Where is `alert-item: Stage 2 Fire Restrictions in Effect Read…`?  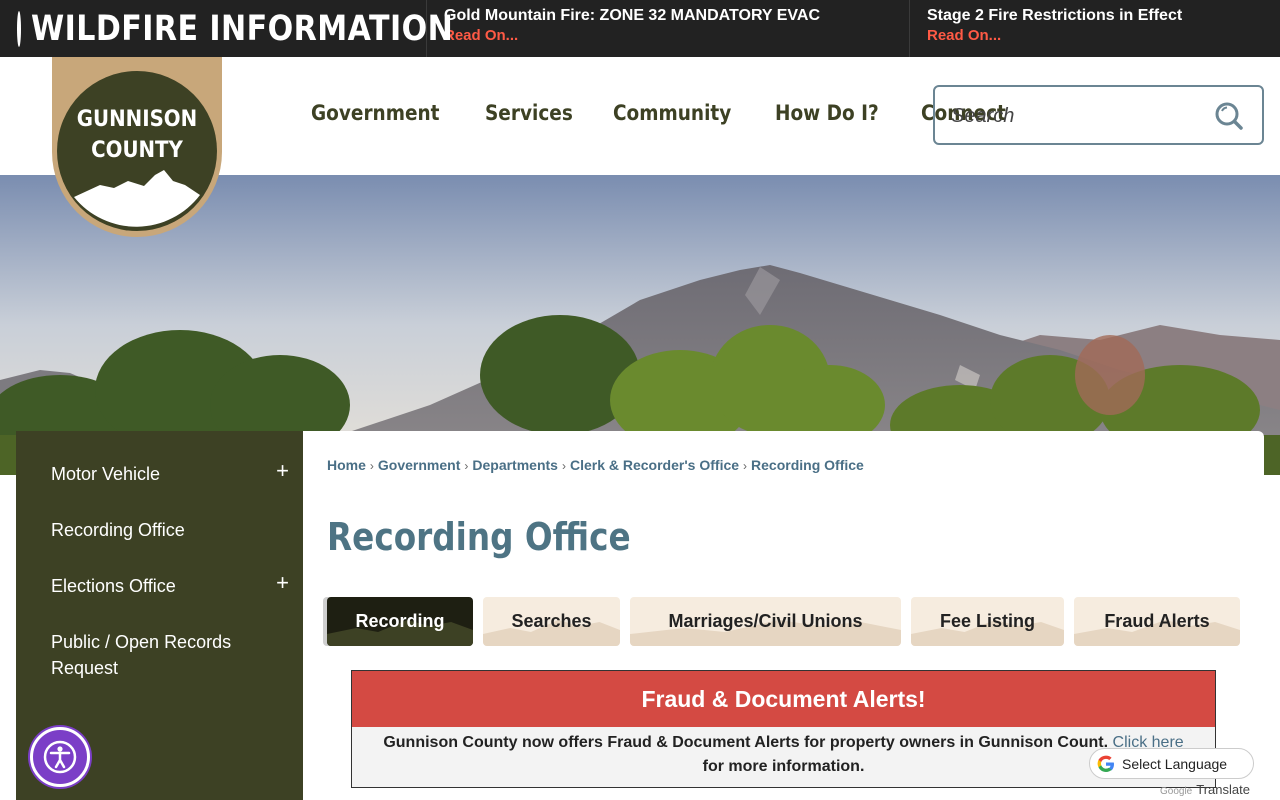
alert-item: Stage 2 Fire Restrictions in Effect Read… is located at coordinates (1095, 28).